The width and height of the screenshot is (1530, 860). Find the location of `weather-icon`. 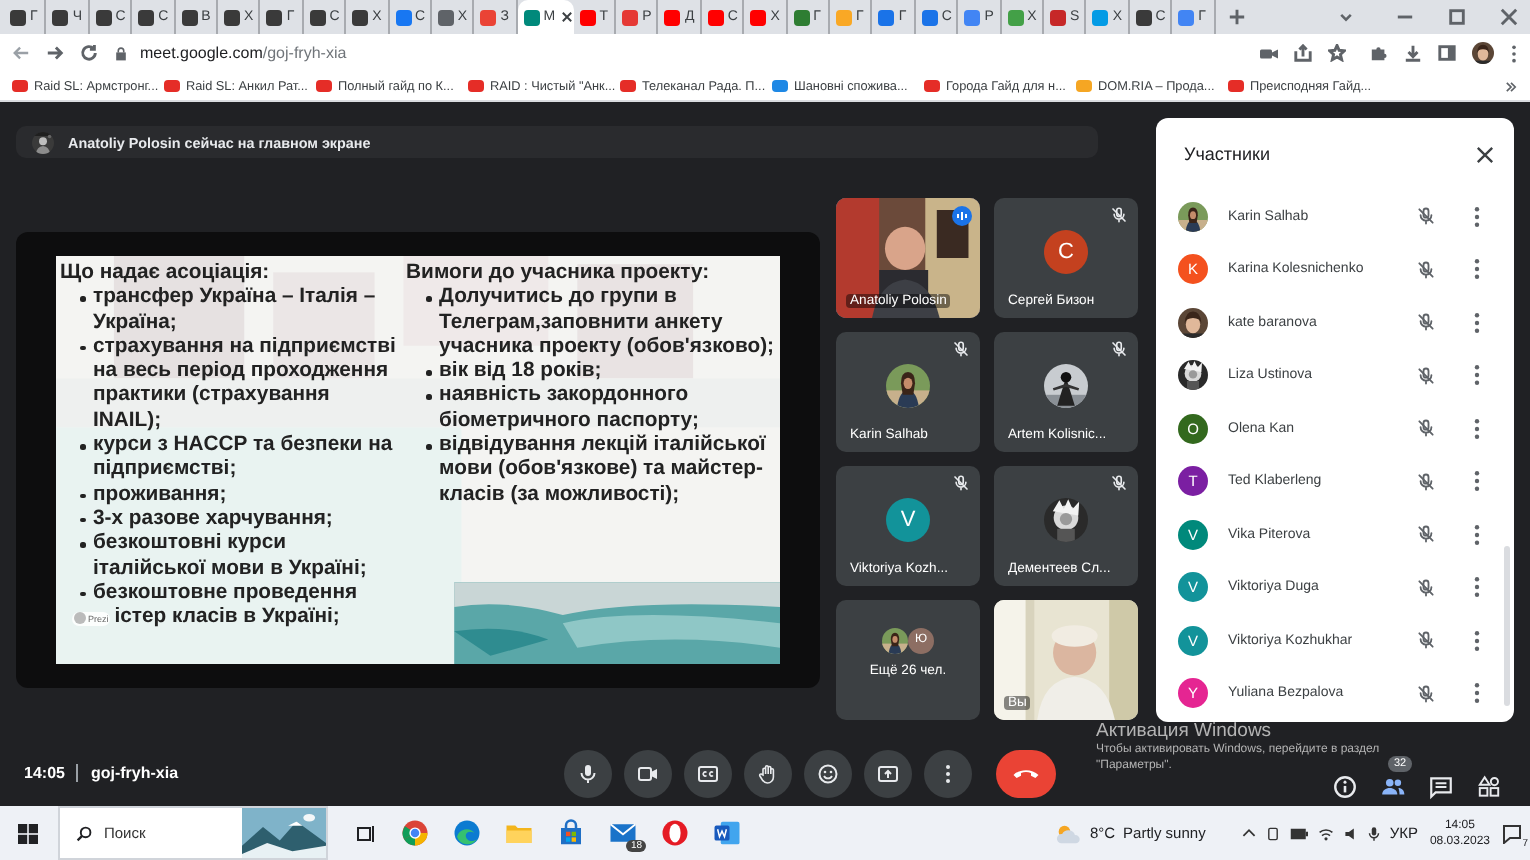

weather-icon is located at coordinates (1067, 833).